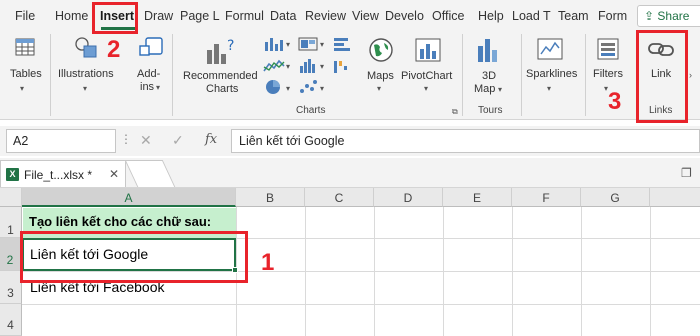  What do you see at coordinates (552, 74) in the screenshot?
I see `sparklines-label: Sparklines` at bounding box center [552, 74].